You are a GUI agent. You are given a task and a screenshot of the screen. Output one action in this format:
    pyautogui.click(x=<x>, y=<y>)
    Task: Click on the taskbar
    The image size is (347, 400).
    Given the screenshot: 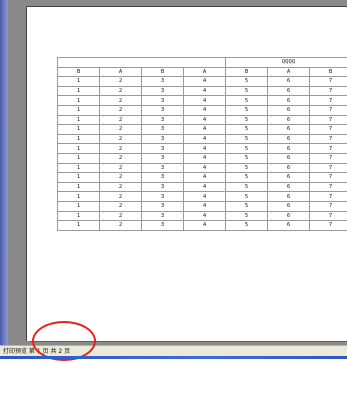 What is the action you would take?
    pyautogui.click(x=173, y=357)
    